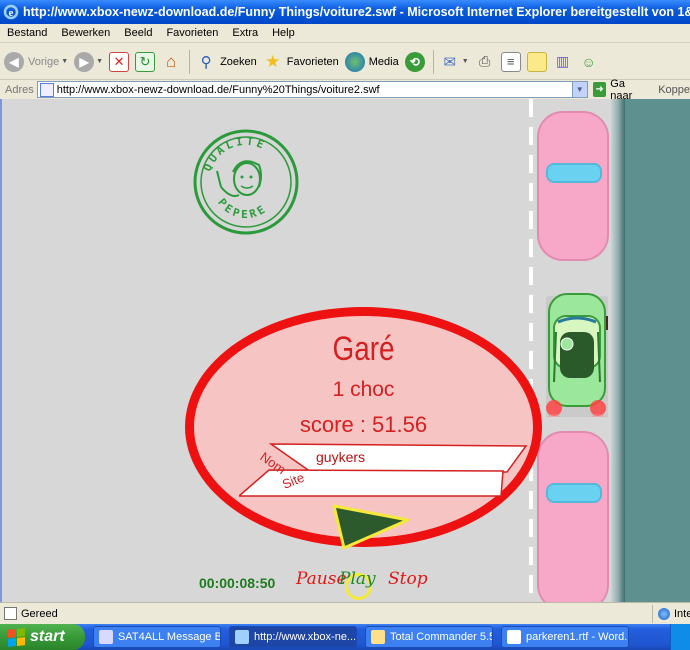 This screenshot has width=690, height=650. I want to click on floppy-disk-icon, so click(378, 637).